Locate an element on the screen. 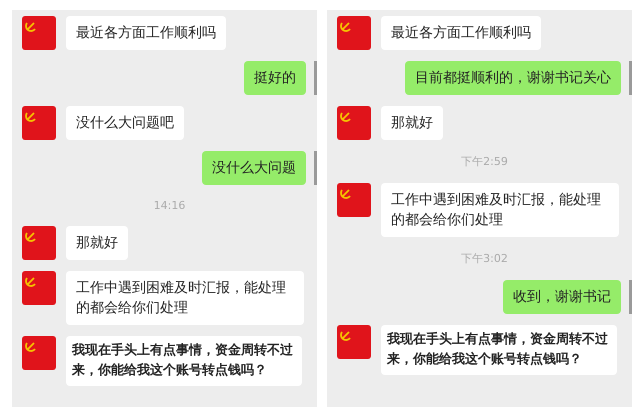 The image size is (640, 419). message-bubble: 挺好的 is located at coordinates (275, 78).